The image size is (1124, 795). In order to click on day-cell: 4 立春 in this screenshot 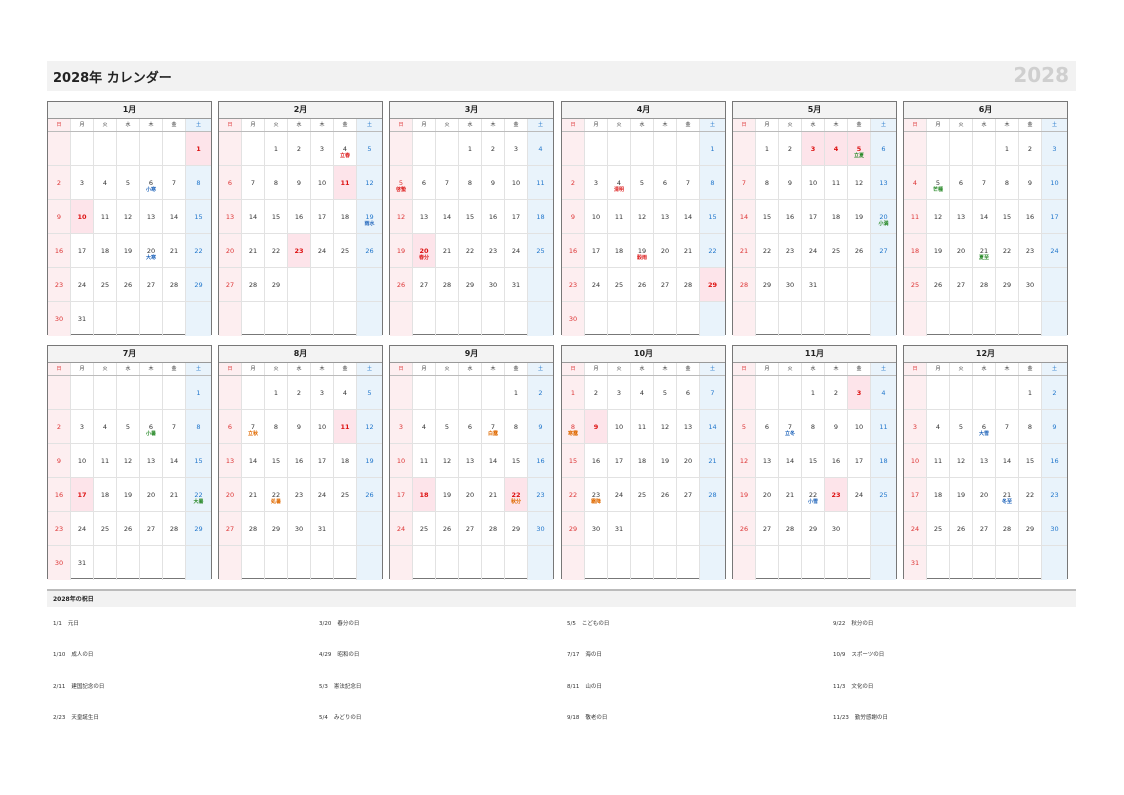, I will do `click(345, 149)`.